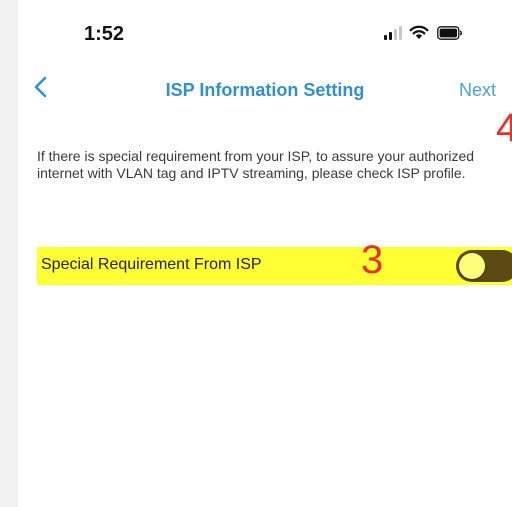 The width and height of the screenshot is (512, 507). I want to click on annotation-step-4: 4, so click(504, 128).